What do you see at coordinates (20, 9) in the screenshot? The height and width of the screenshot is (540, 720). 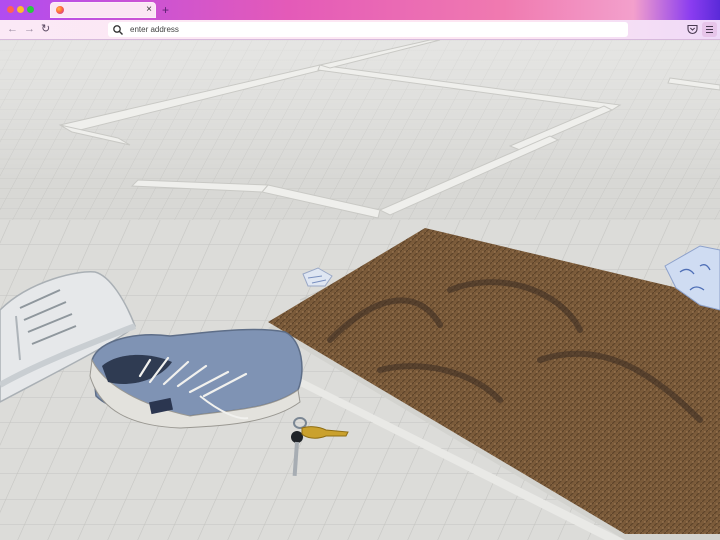 I see `minimize-window-button` at bounding box center [20, 9].